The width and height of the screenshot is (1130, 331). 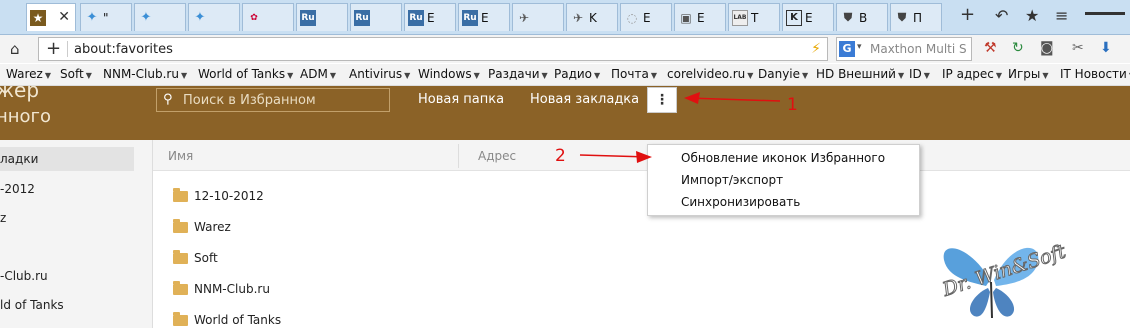 What do you see at coordinates (560, 156) in the screenshot?
I see `annotation-label-2: 2` at bounding box center [560, 156].